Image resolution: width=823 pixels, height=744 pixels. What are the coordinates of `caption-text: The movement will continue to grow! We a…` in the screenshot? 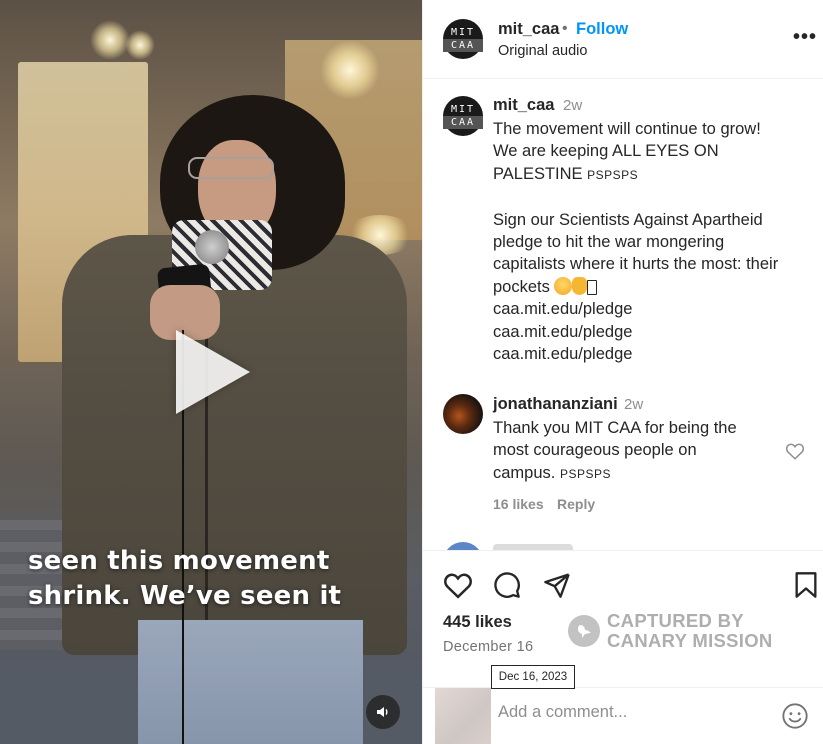 It's located at (653, 241).